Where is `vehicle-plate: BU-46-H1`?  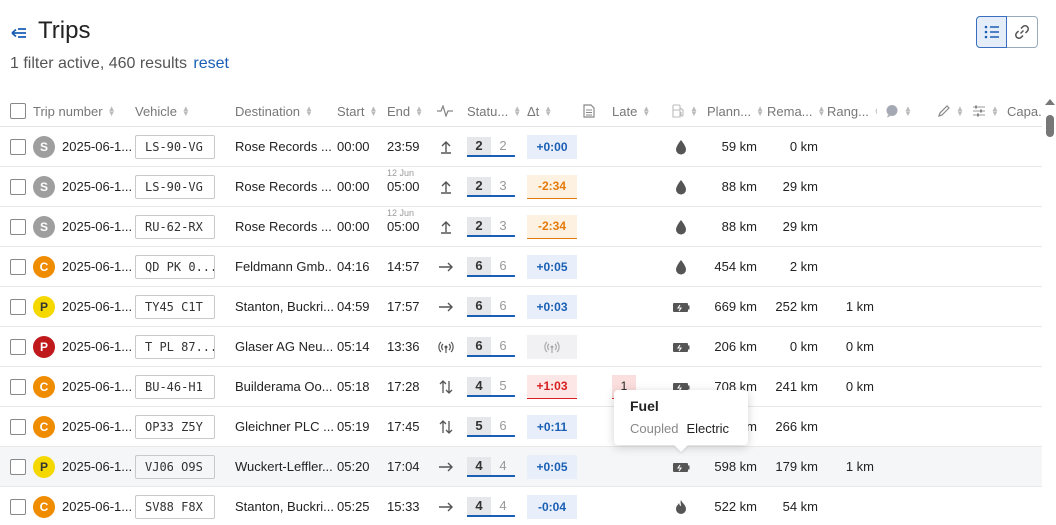
vehicle-plate: BU-46-H1 is located at coordinates (175, 386).